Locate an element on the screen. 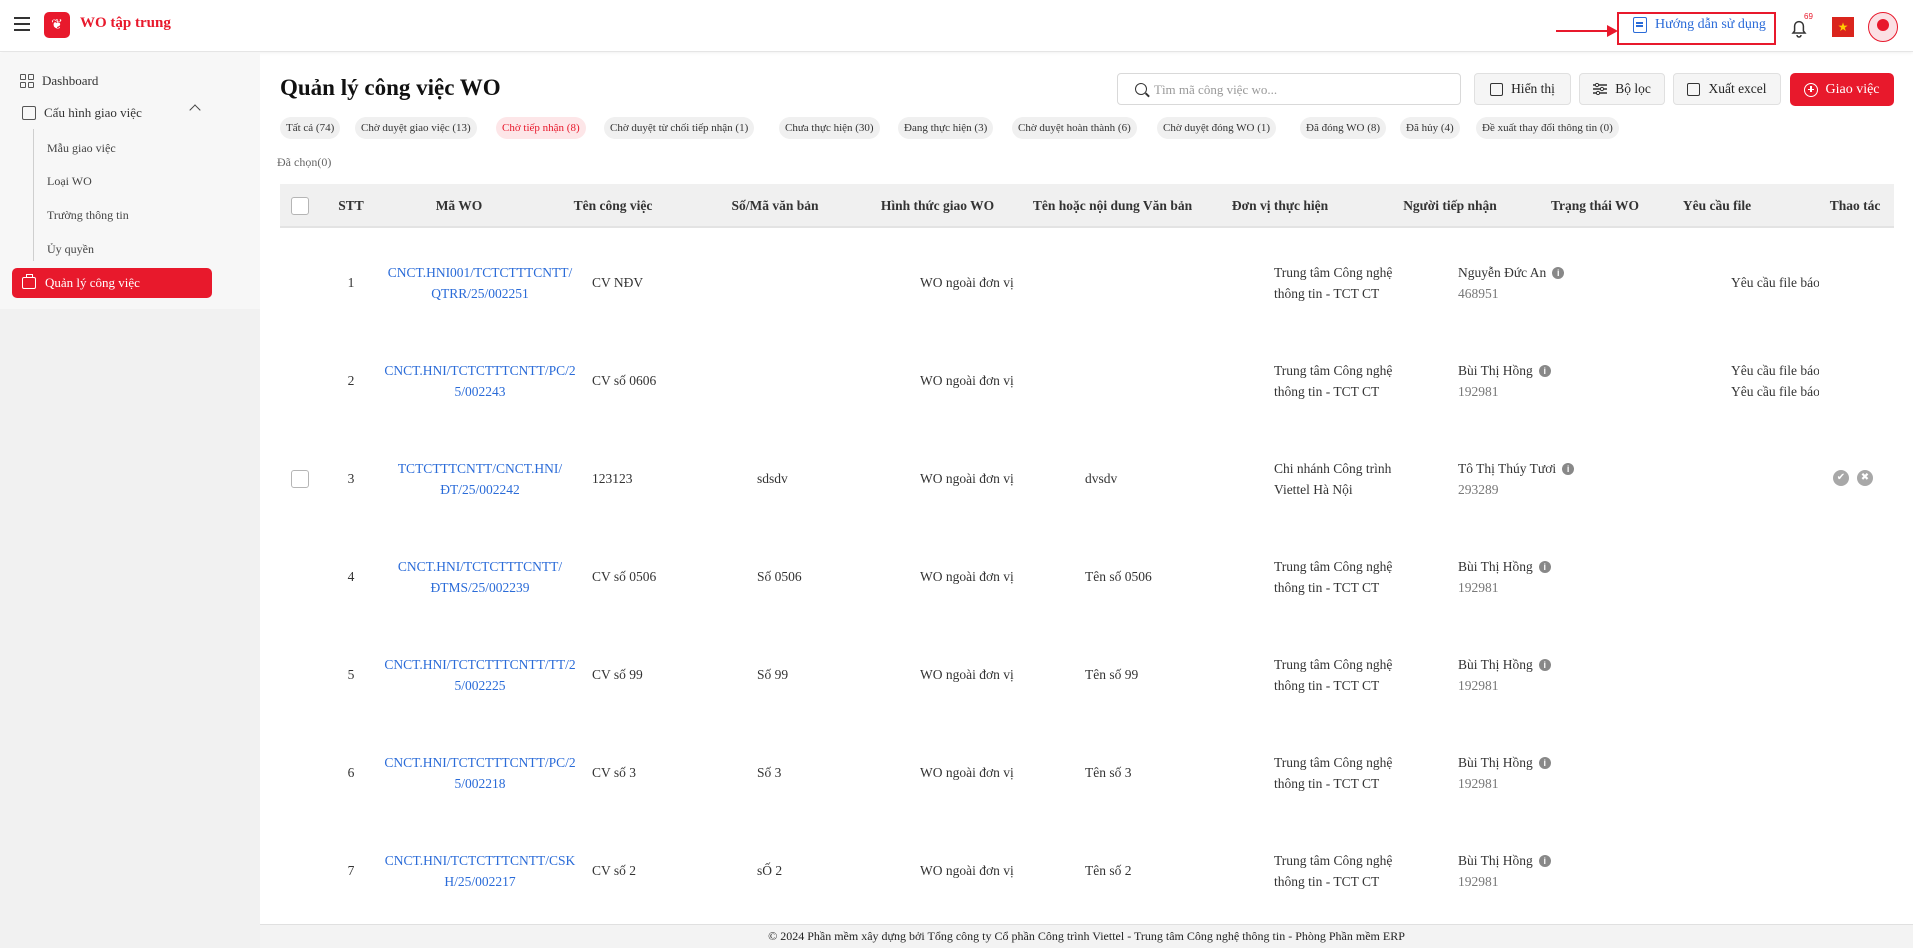  tab-pending-assign: Chờ duyệt giao việc (13) is located at coordinates (416, 128).